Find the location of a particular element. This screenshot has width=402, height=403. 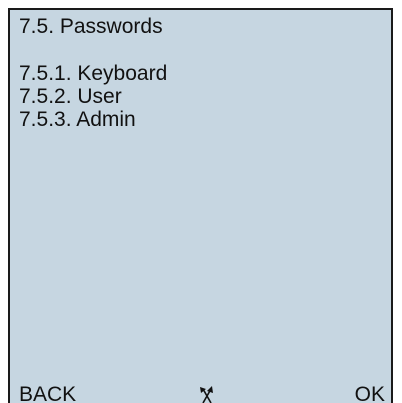

up-down-arrows-icon is located at coordinates (207, 394).